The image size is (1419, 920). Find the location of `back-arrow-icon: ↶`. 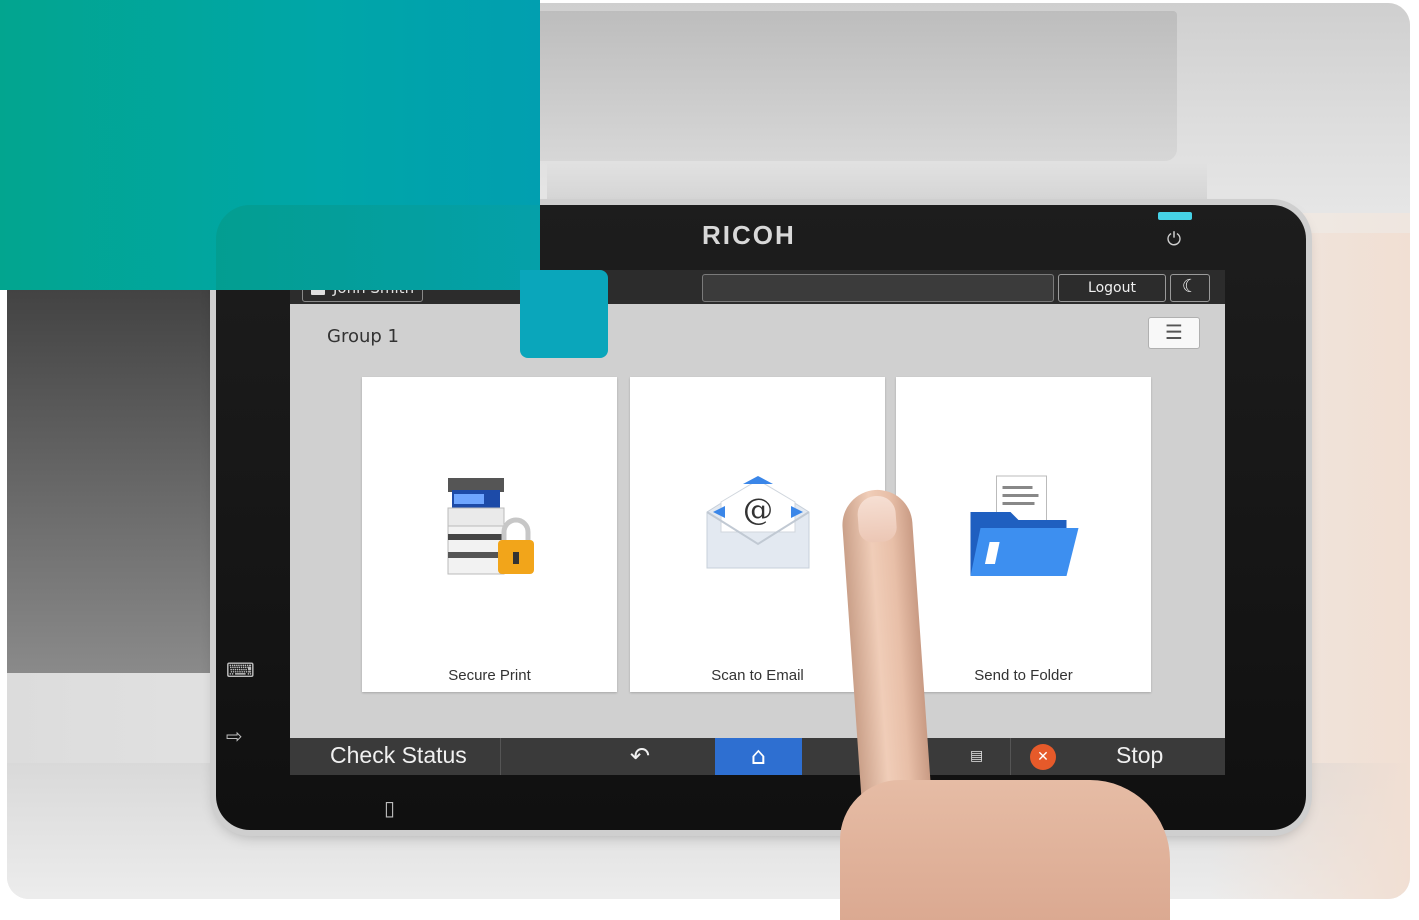

back-arrow-icon: ↶ is located at coordinates (640, 756).